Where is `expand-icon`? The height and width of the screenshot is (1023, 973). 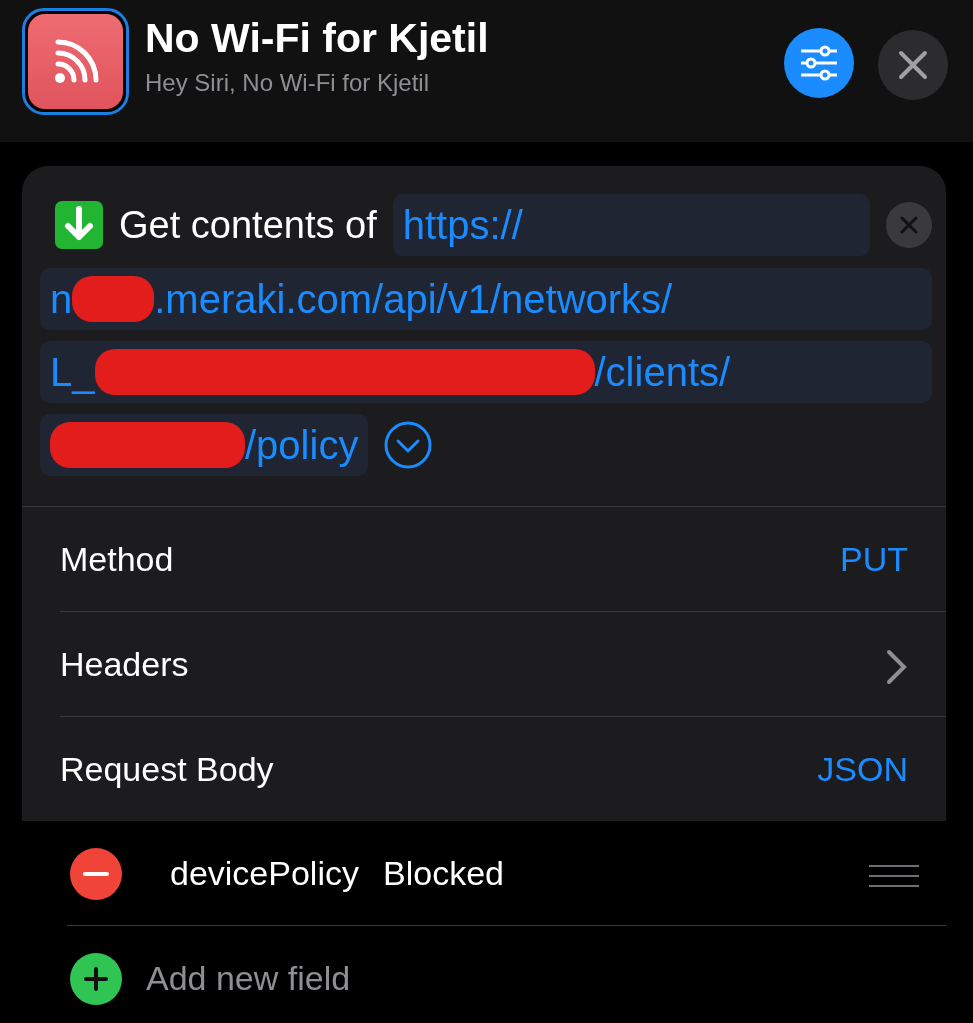
expand-icon is located at coordinates (408, 445).